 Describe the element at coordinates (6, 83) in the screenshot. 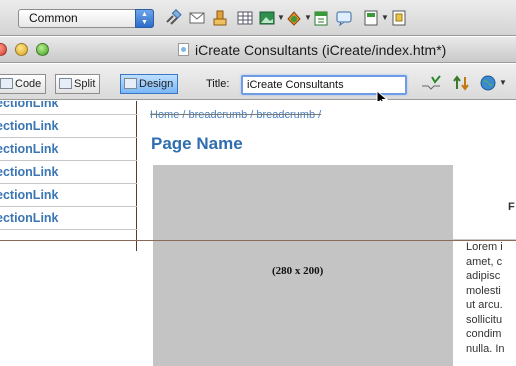

I see `code-view-icon` at that location.